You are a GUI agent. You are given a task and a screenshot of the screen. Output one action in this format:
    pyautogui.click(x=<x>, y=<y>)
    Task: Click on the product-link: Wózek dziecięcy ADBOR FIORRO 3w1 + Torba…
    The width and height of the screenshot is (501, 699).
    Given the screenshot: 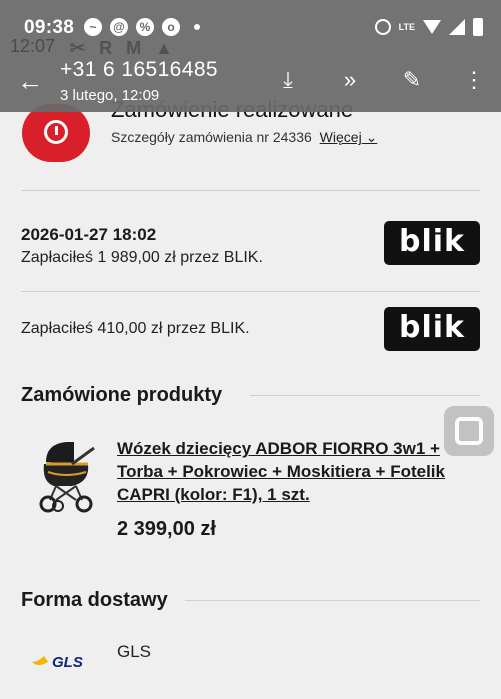 What is the action you would take?
    pyautogui.click(x=287, y=471)
    